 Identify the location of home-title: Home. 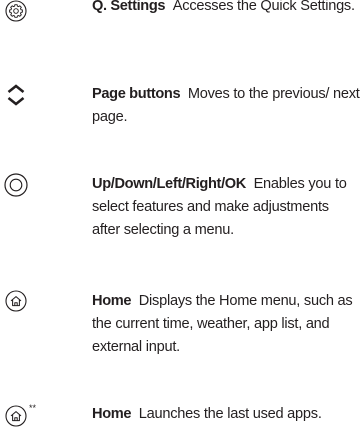
(112, 301).